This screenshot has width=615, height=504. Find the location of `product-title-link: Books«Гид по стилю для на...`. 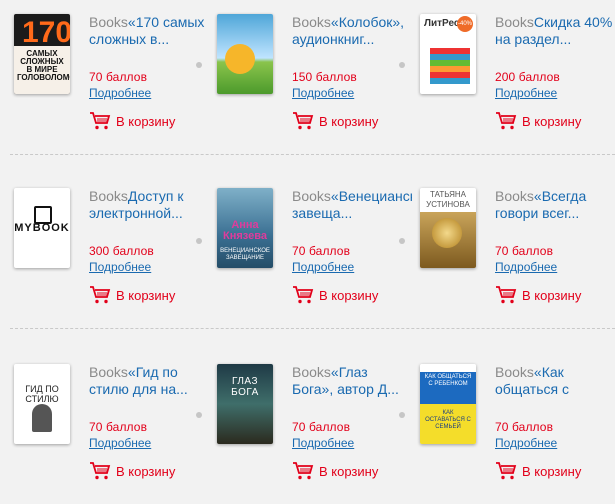

product-title-link: Books«Гид по стилю для на... is located at coordinates (149, 381).